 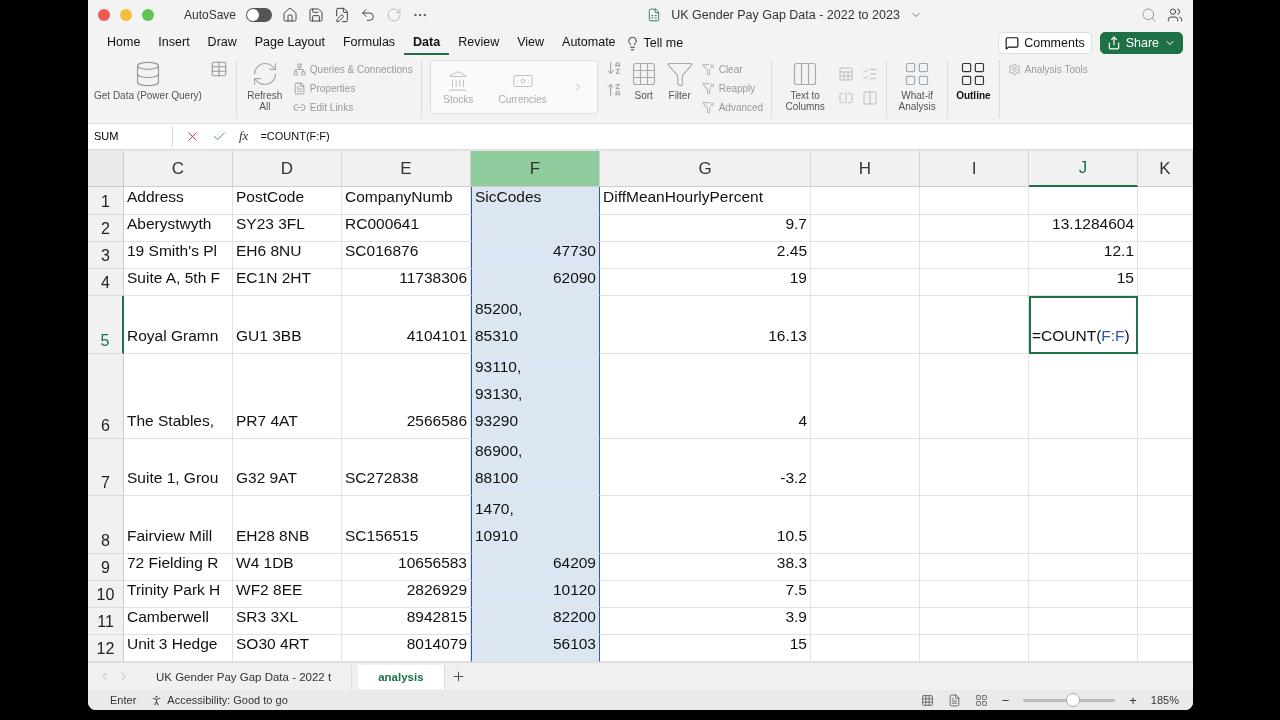 I want to click on normal-view-icon, so click(x=927, y=700).